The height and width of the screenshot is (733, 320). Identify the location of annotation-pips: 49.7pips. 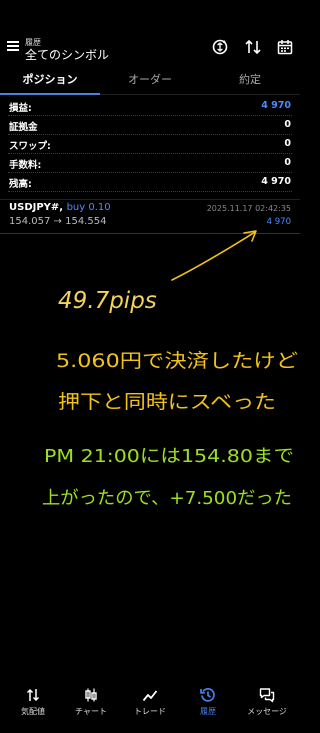
(107, 301).